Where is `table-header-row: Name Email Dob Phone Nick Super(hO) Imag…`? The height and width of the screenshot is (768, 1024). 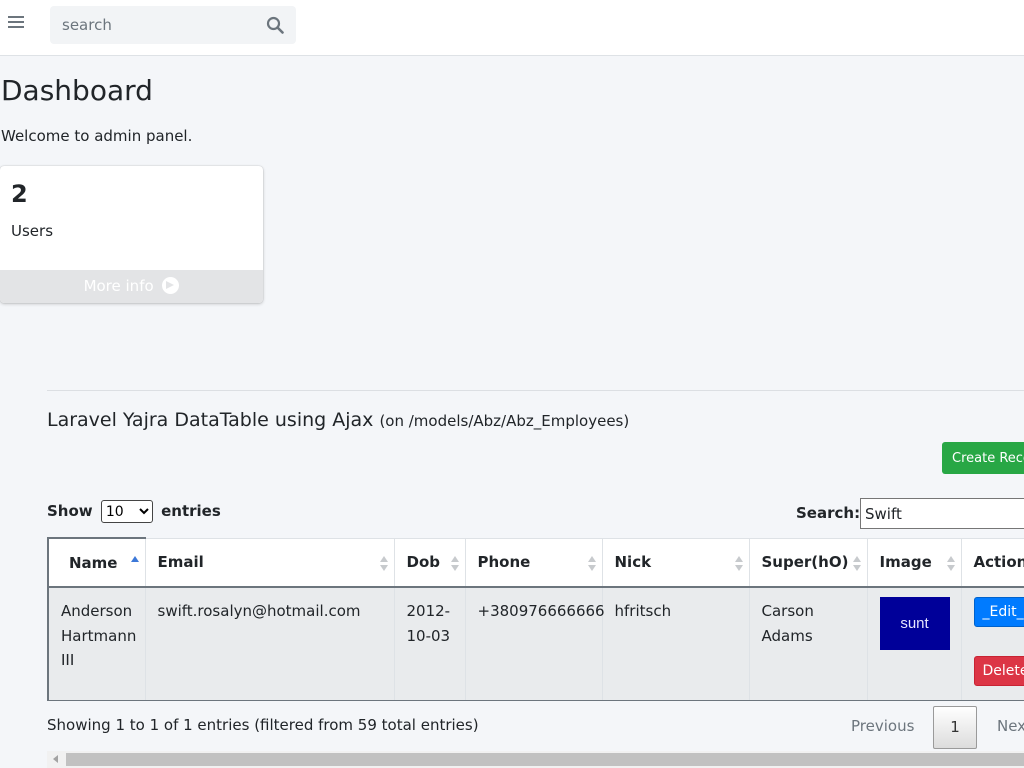
table-header-row: Name Email Dob Phone Nick Super(hO) Imag… is located at coordinates (535, 562).